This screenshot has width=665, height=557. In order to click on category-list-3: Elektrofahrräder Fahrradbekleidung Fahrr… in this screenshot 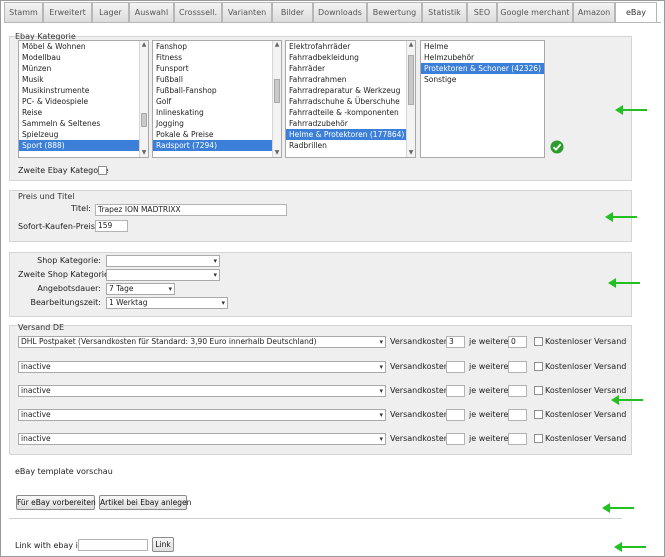, I will do `click(350, 99)`.